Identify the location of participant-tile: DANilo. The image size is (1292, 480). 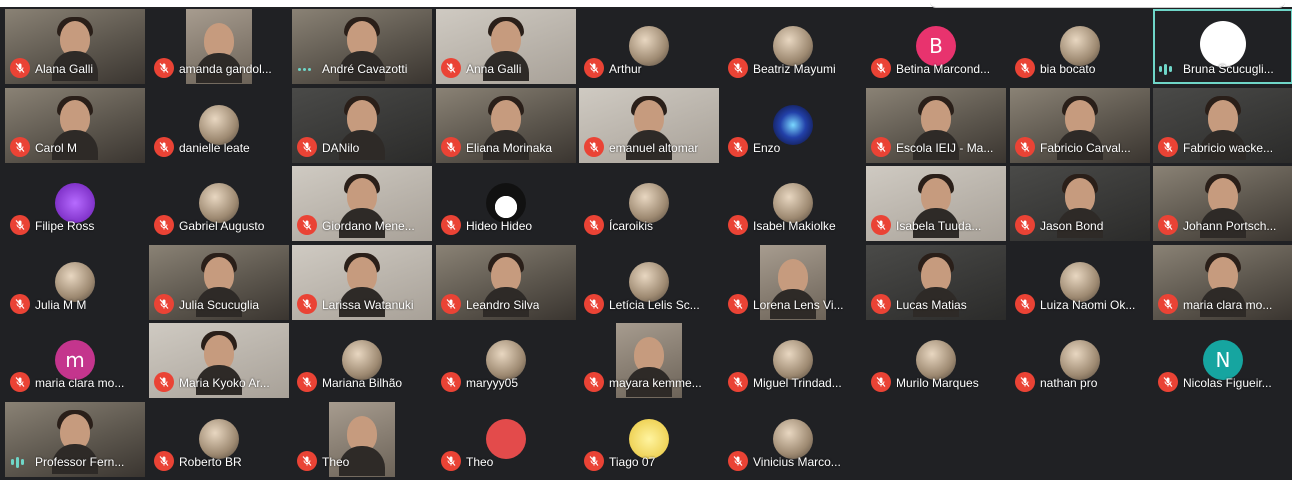
(362, 125).